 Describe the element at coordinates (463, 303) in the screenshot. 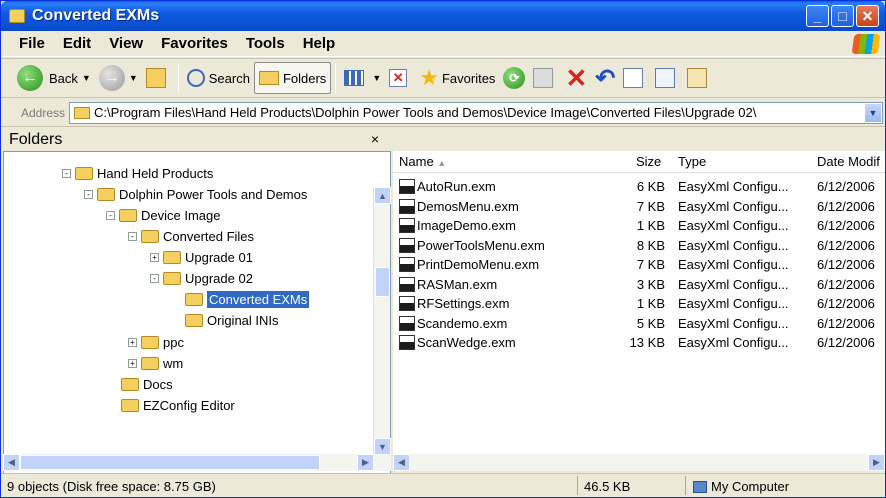

I see `cell-name: RFSettings.exm` at that location.